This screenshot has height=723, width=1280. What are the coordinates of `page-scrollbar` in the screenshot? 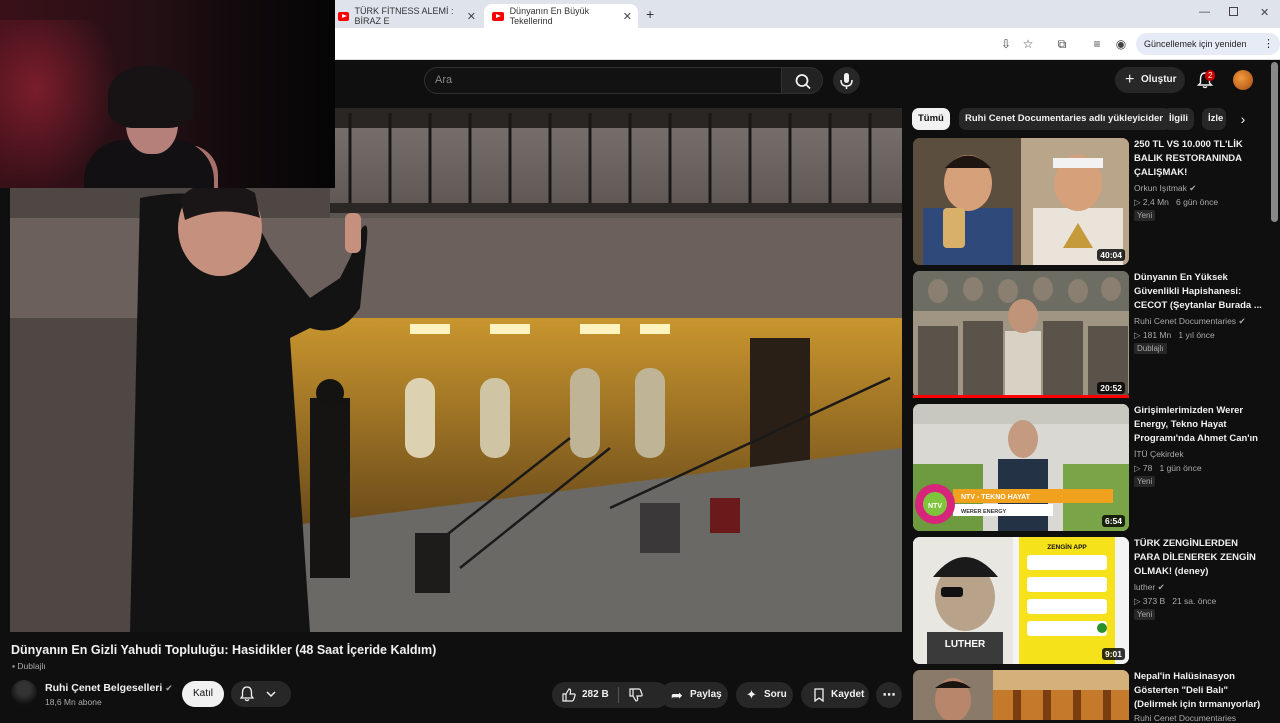 It's located at (1274, 142).